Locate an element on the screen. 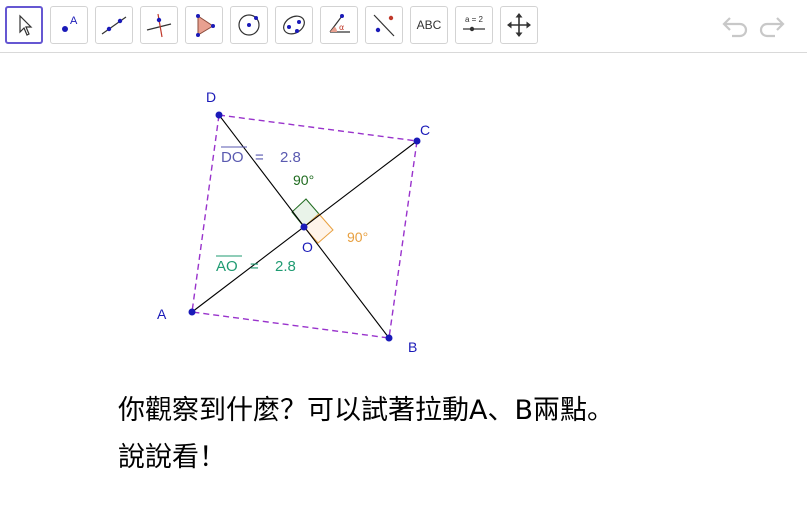 Image resolution: width=807 pixels, height=505 pixels. point-d-label: D is located at coordinates (211, 97).